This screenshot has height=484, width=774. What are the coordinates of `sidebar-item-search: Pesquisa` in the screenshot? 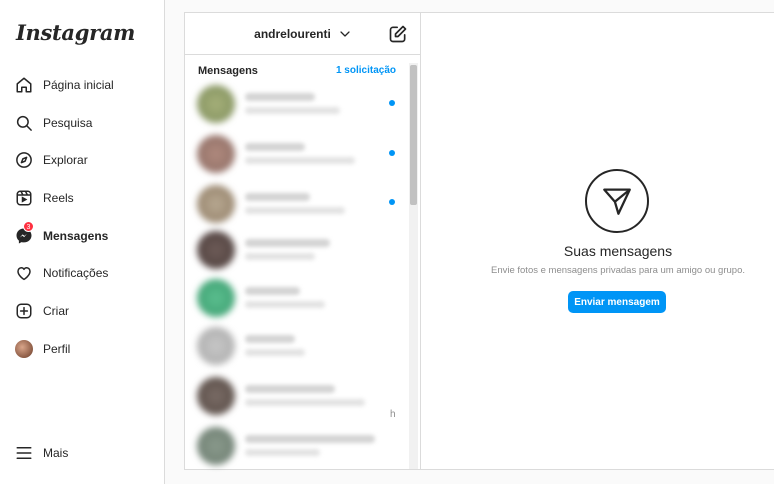 It's located at (53, 123).